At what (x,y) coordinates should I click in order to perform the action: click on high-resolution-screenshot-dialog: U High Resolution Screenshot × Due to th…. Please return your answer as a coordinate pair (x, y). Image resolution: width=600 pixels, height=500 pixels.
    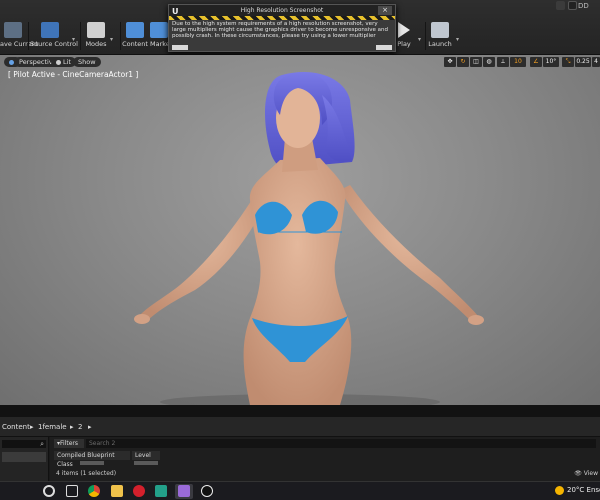
    Looking at the image, I should click on (282, 28).